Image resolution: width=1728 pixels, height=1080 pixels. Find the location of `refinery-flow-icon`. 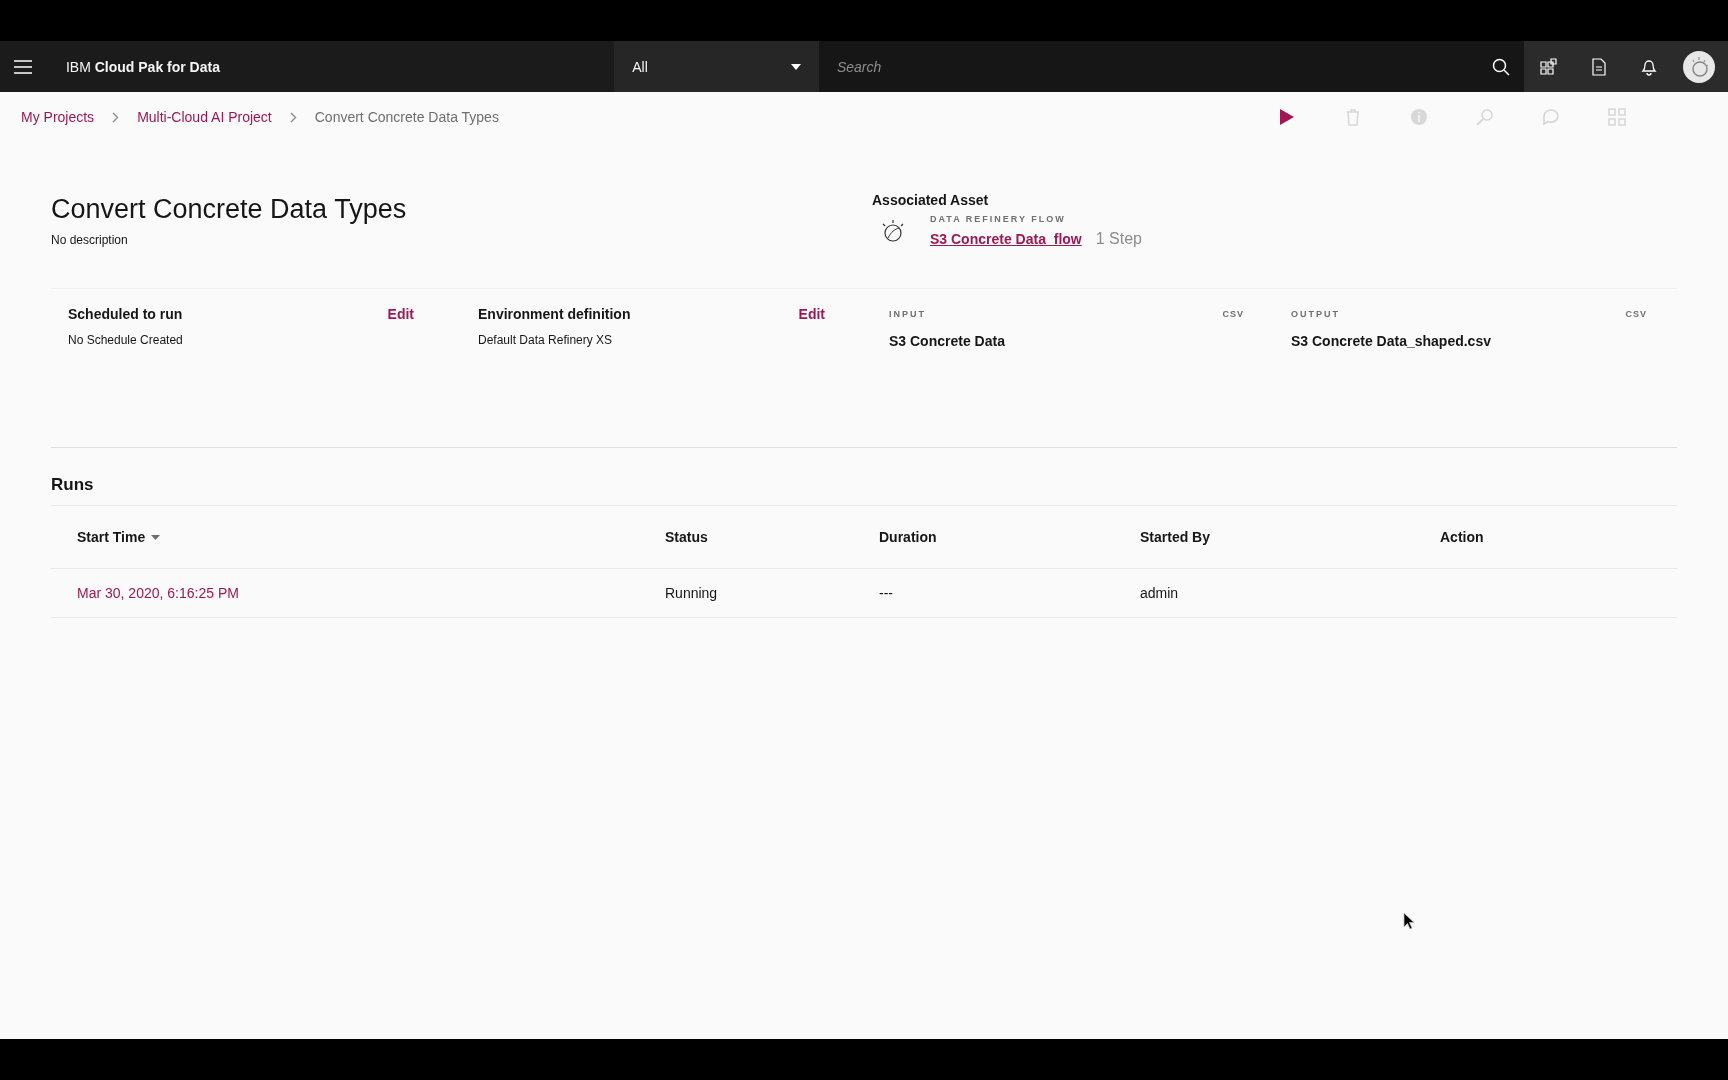

refinery-flow-icon is located at coordinates (893, 231).